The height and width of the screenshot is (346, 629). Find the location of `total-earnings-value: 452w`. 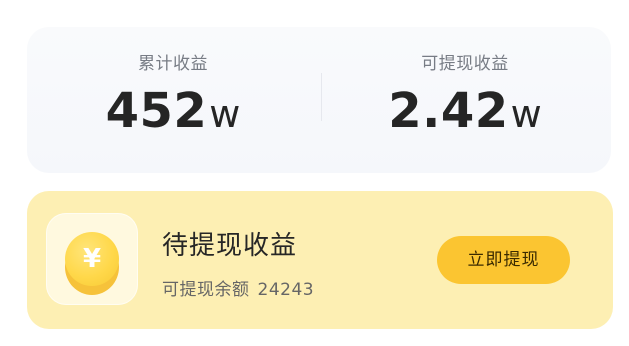

total-earnings-value: 452w is located at coordinates (173, 111).